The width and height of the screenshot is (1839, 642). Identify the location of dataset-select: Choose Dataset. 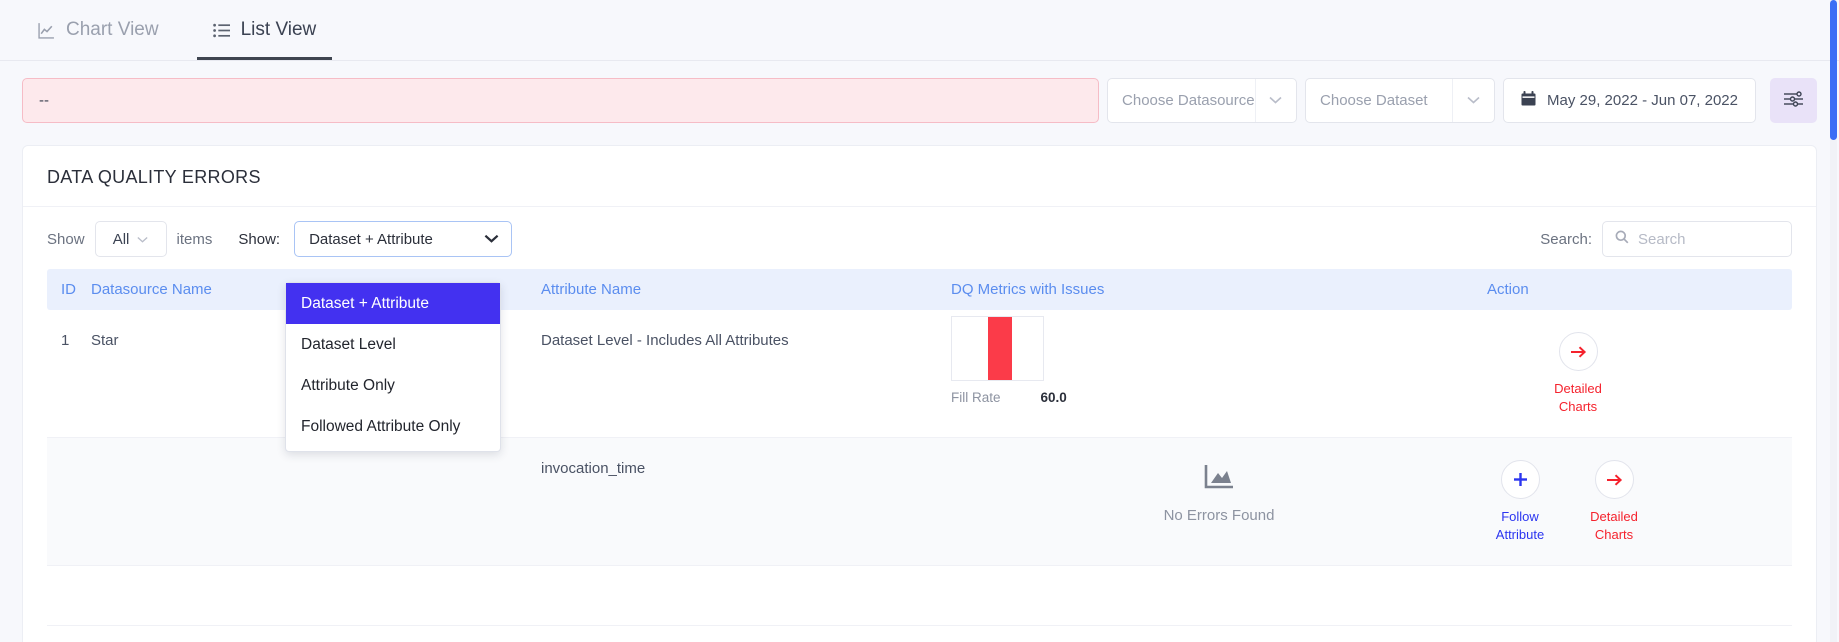
(1400, 100).